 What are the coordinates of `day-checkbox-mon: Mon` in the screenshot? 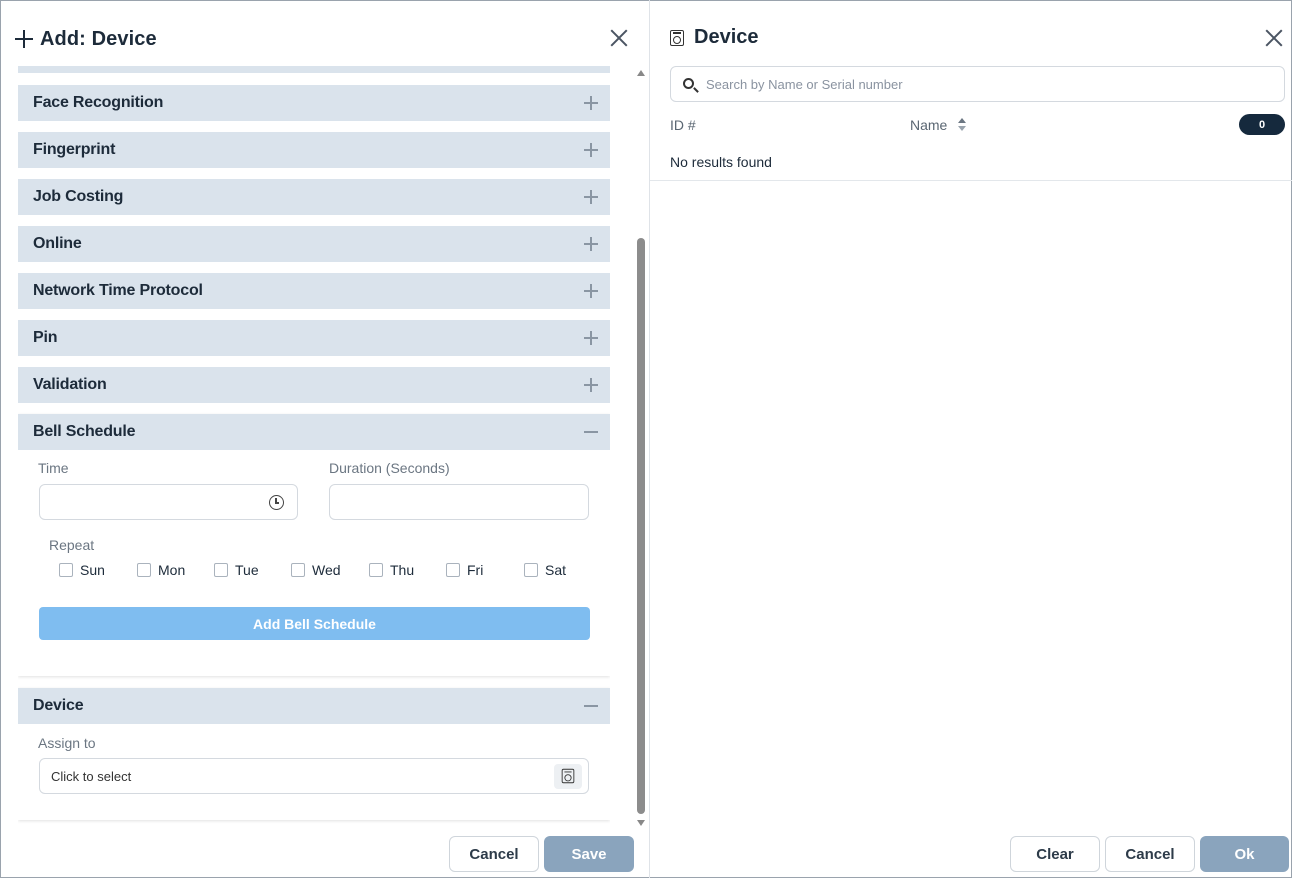 It's located at (161, 570).